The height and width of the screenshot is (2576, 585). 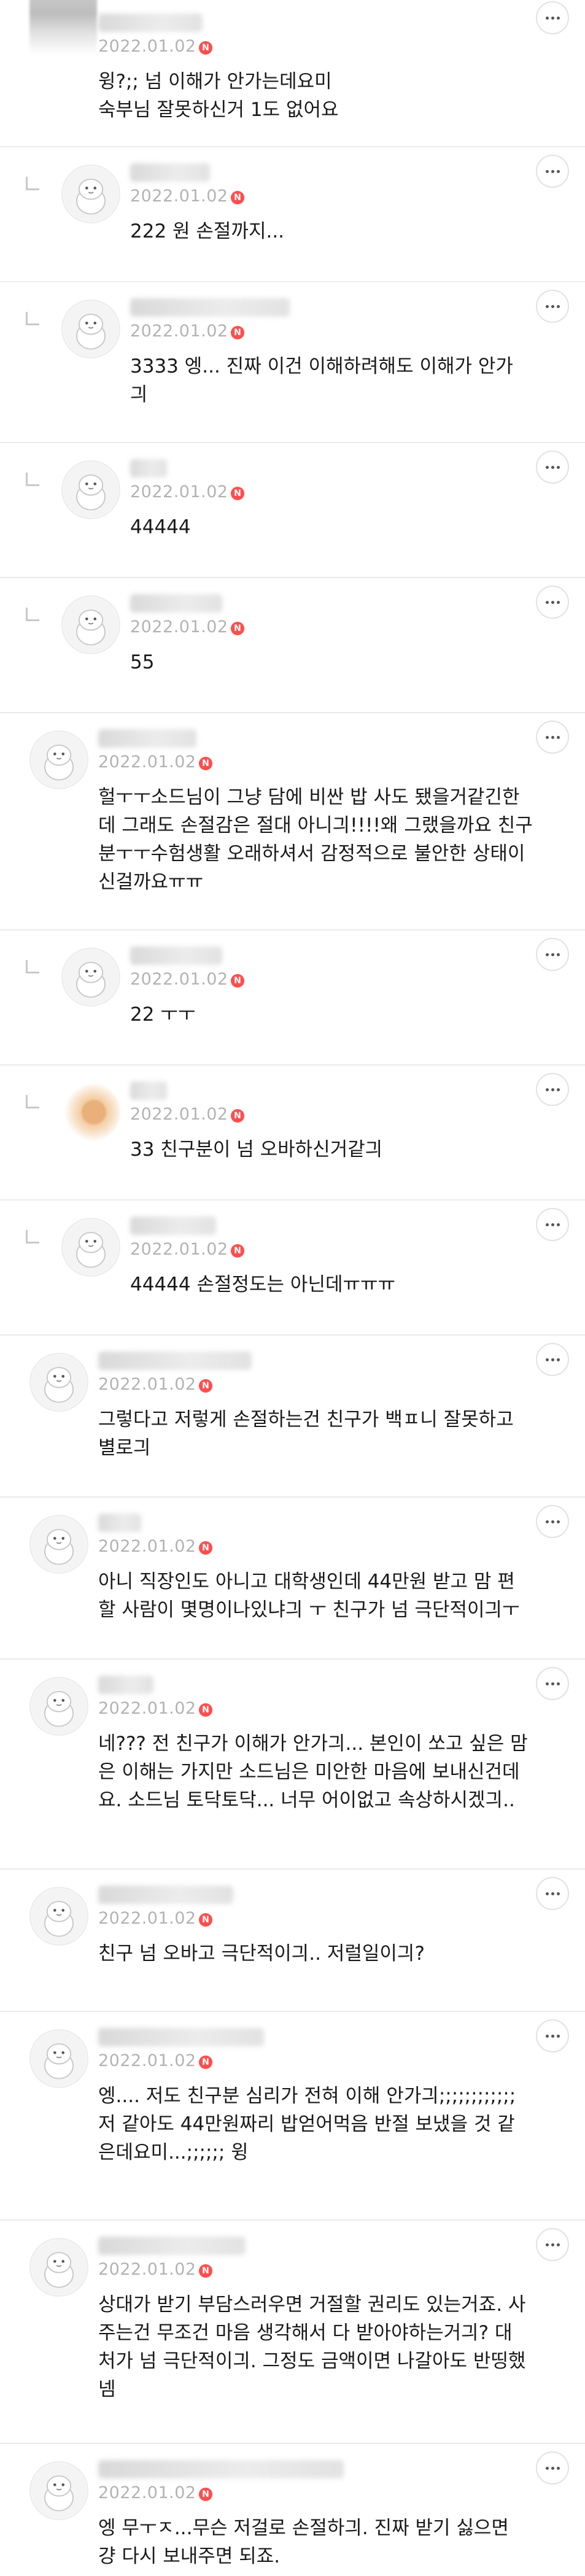 I want to click on comment-text: 윙?;; 넘 이해가 안가는데요미 숙부님 잘못하신거 1도 없어요, so click(x=218, y=96).